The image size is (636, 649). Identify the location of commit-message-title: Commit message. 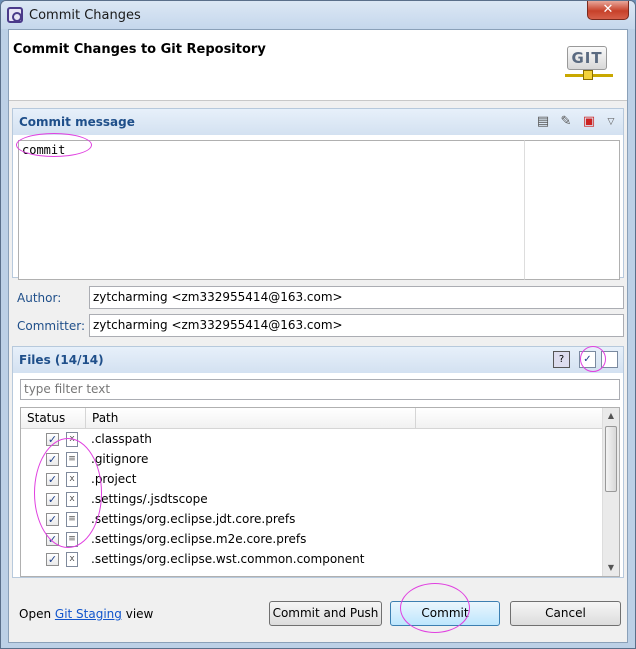
(77, 122).